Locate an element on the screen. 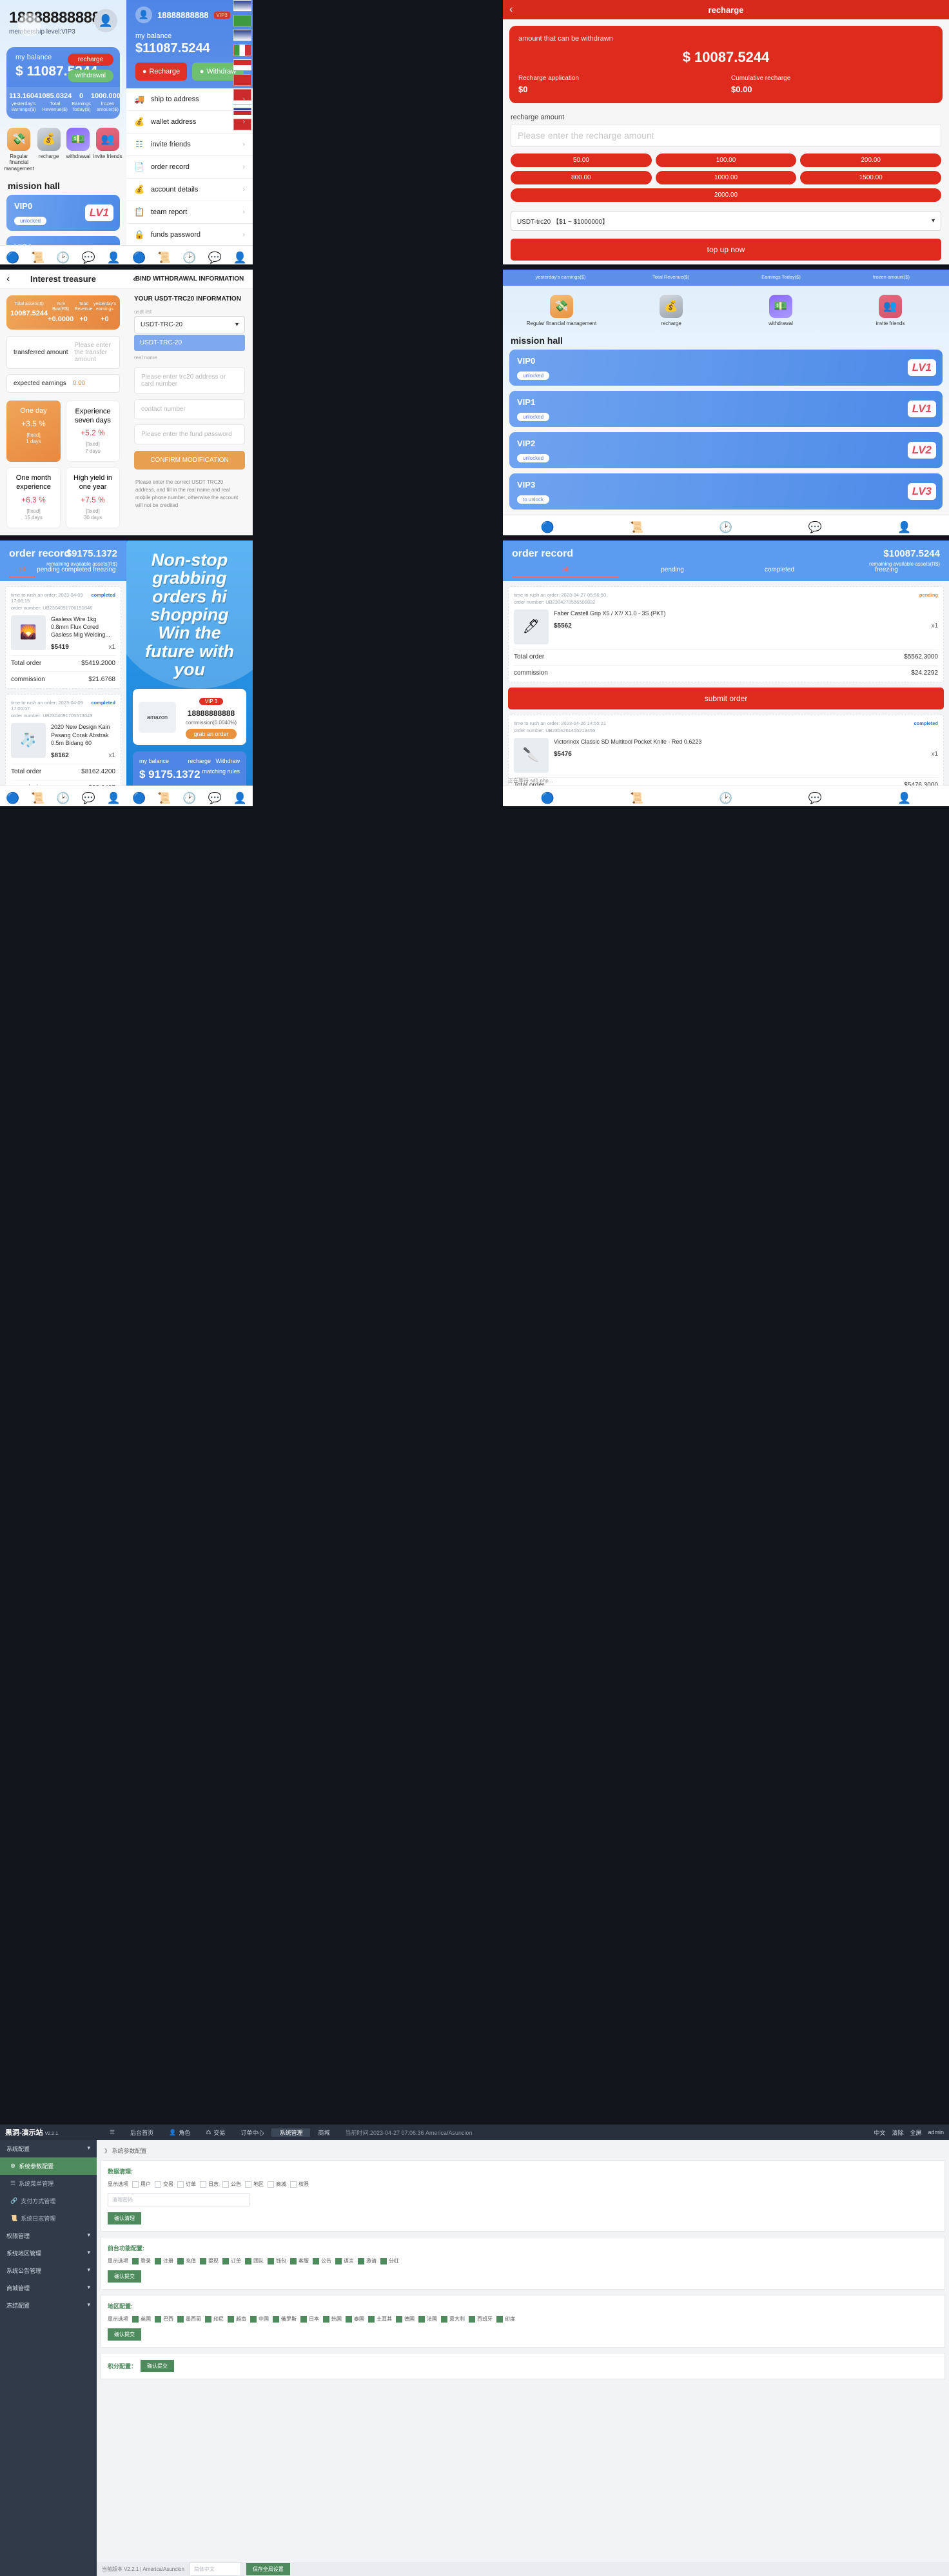 Image resolution: width=949 pixels, height=2576 pixels. menu-item-mall: 商城 is located at coordinates (323, 2132).